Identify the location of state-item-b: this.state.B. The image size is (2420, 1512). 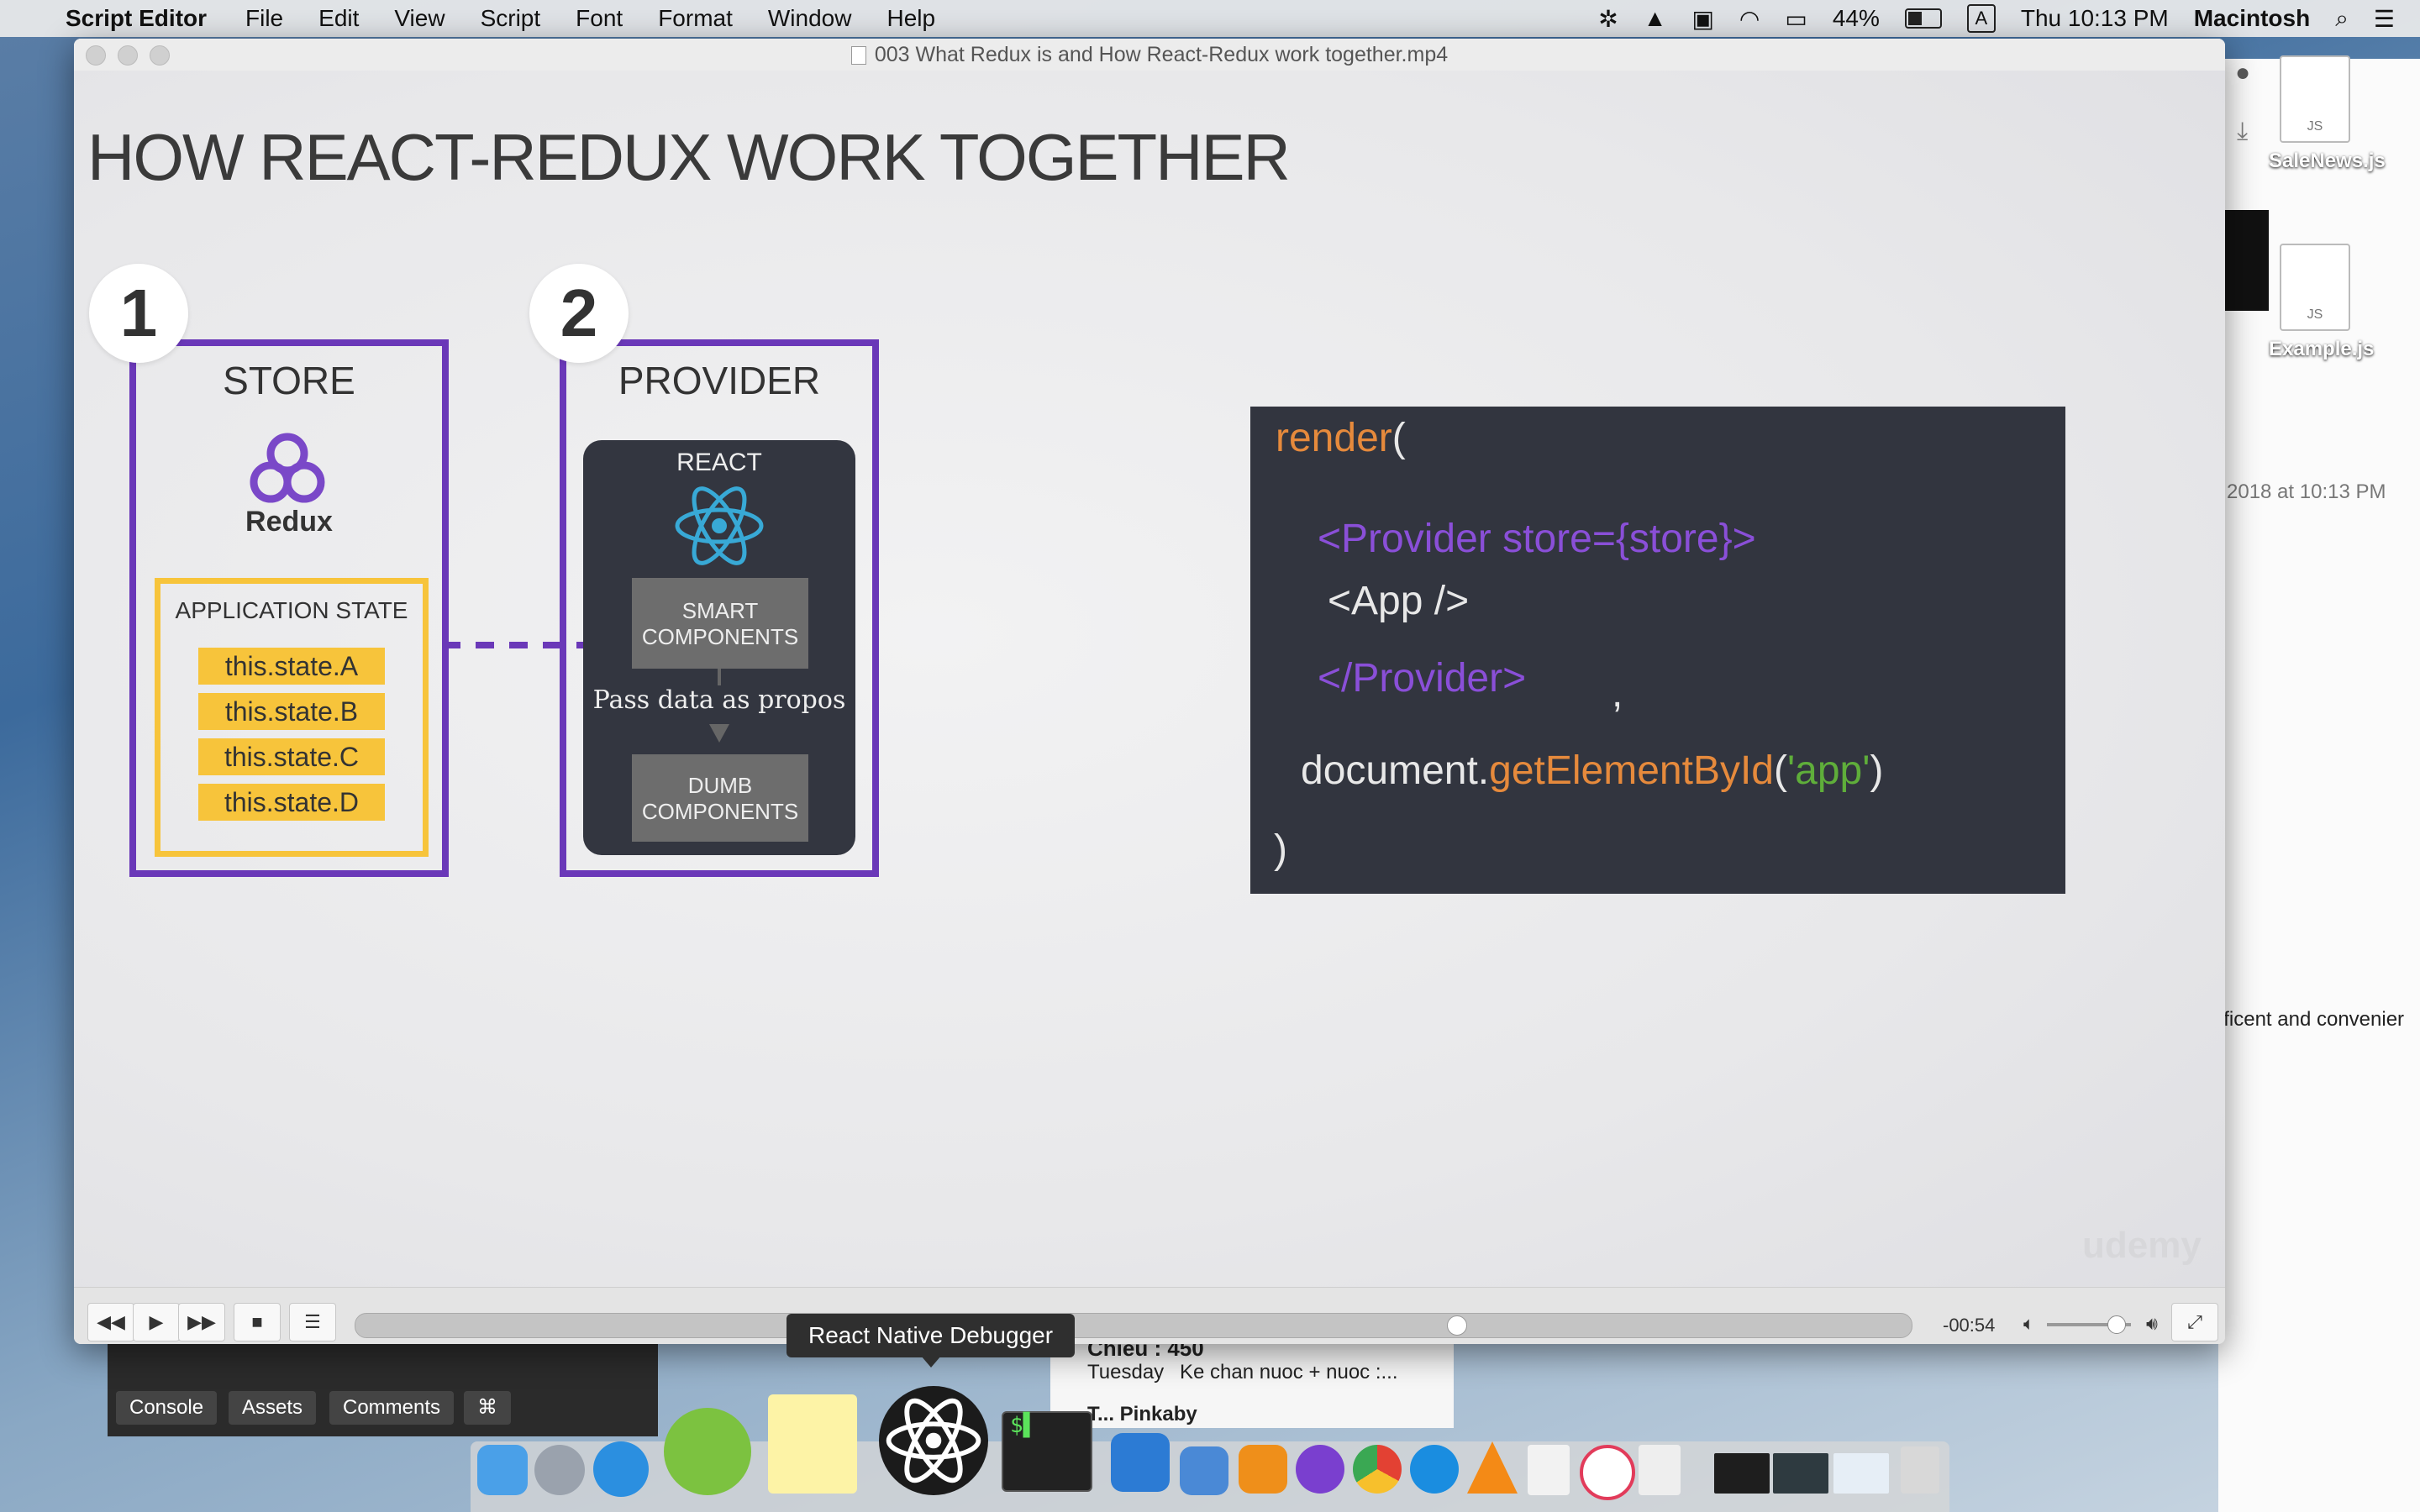
(291, 711).